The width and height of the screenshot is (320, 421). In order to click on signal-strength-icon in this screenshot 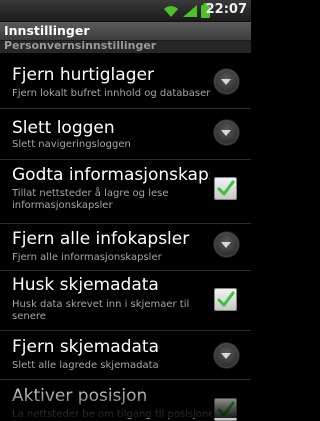, I will do `click(190, 12)`.